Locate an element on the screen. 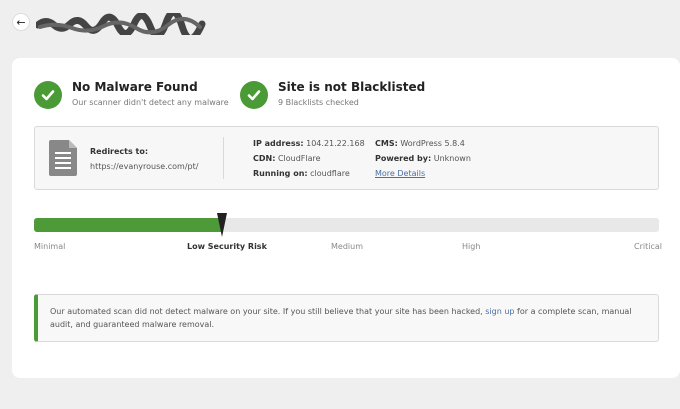  powered-by-value: Unknown is located at coordinates (452, 158).